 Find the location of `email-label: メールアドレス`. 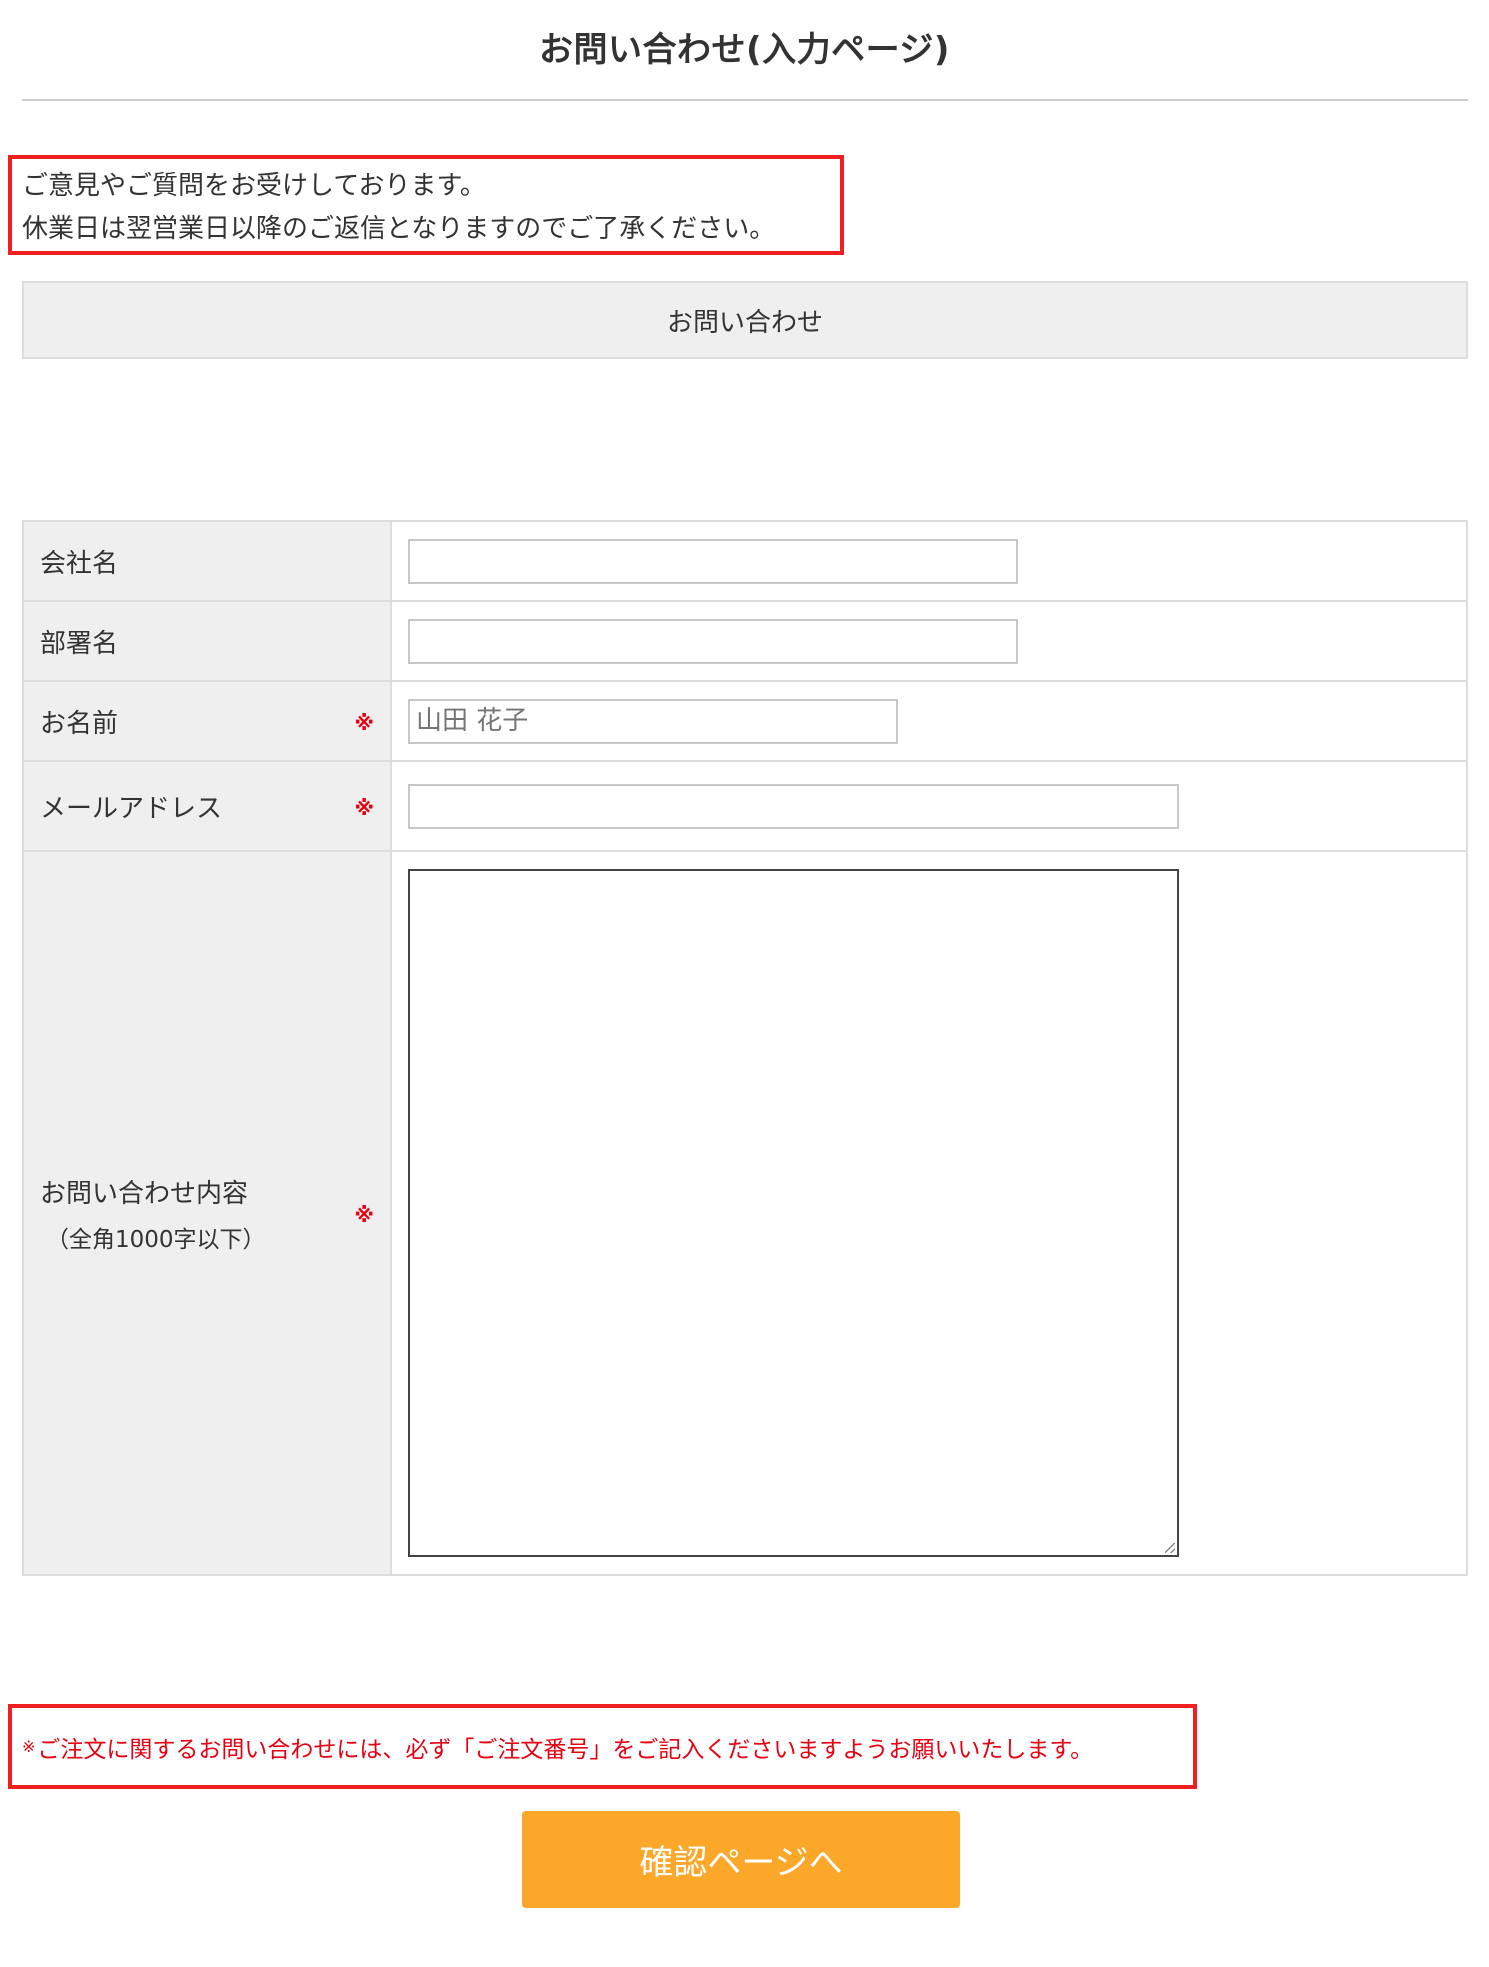

email-label: メールアドレス is located at coordinates (131, 808).